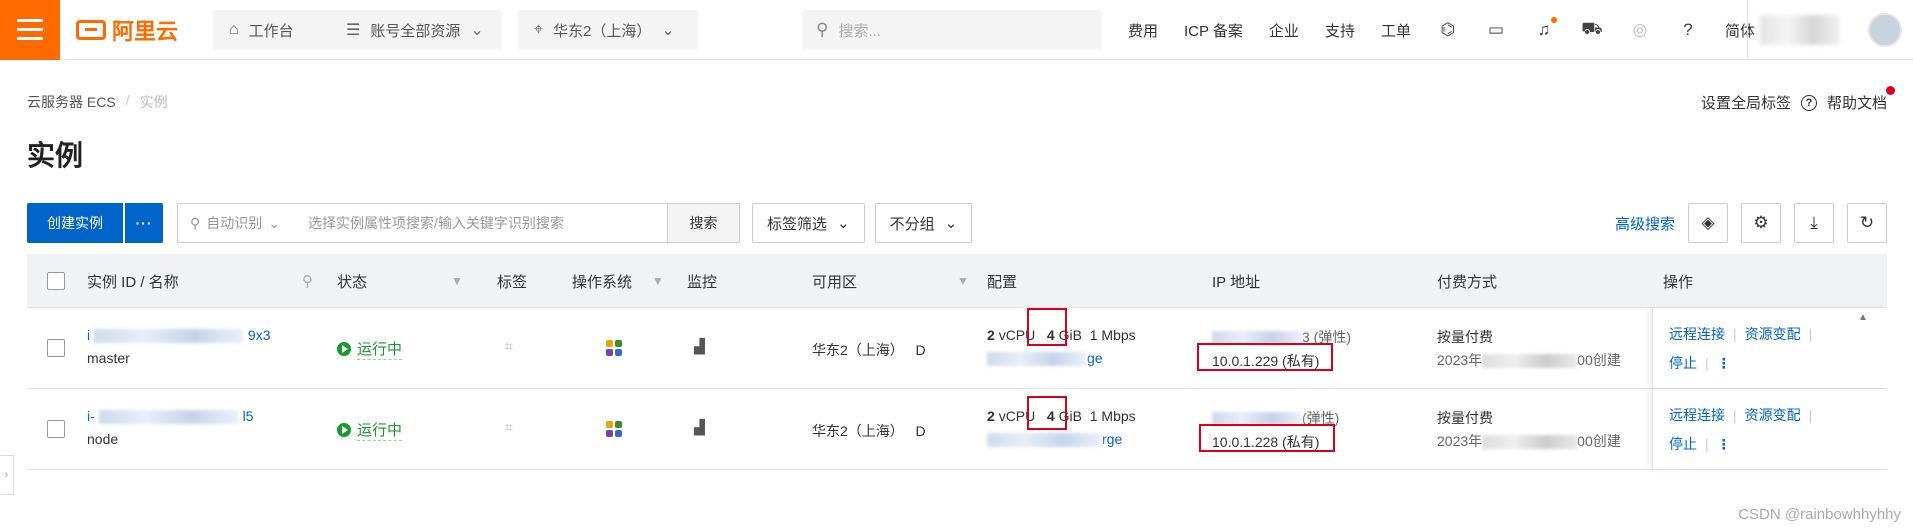  What do you see at coordinates (1265, 357) in the screenshot?
I see `private-ip-highlight-box` at bounding box center [1265, 357].